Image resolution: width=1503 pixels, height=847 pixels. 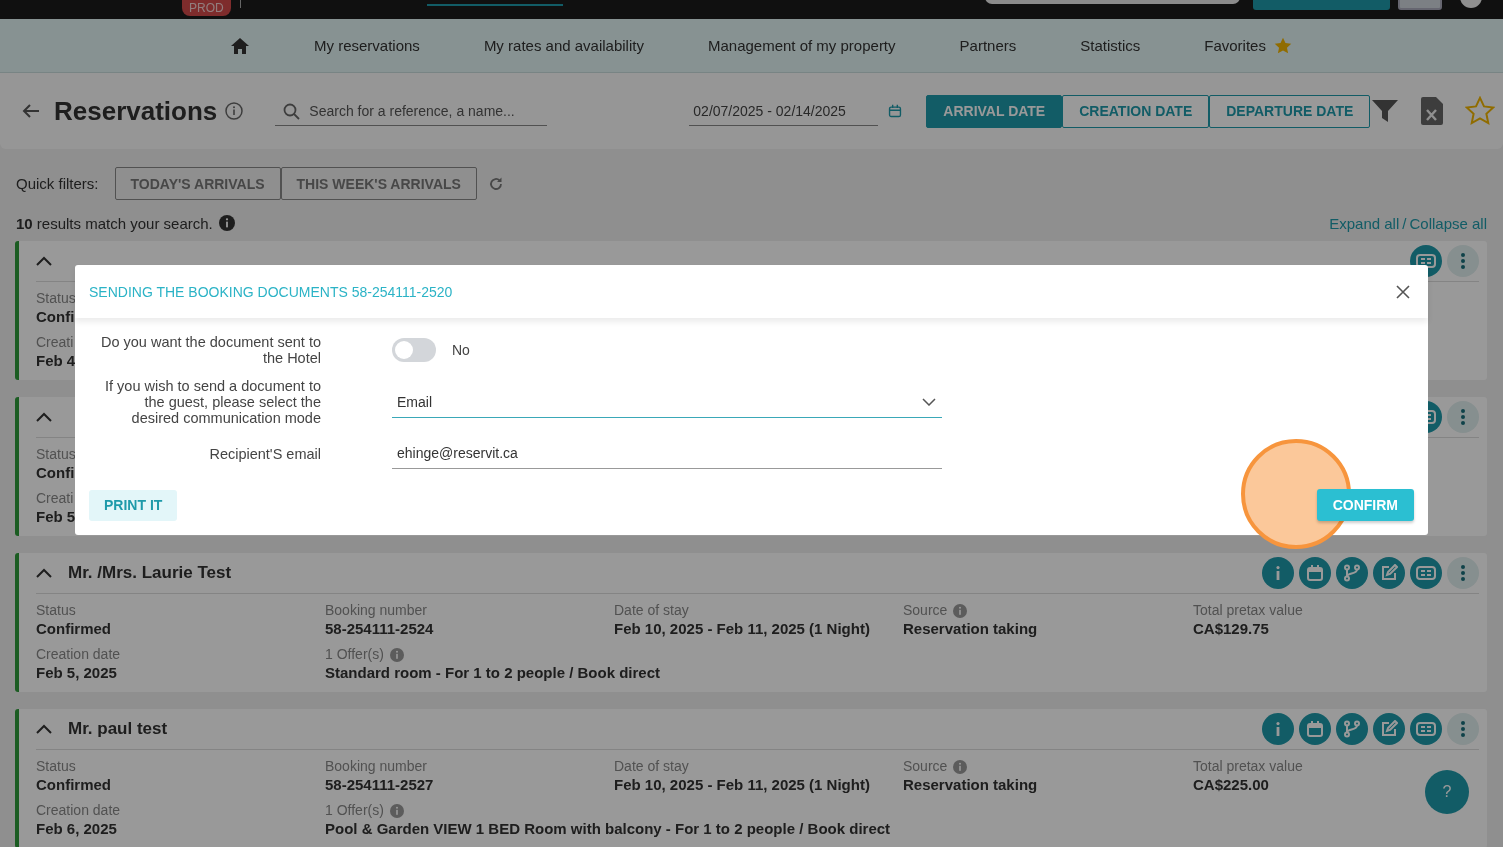 What do you see at coordinates (667, 402) in the screenshot?
I see `mode-dropdown: Email` at bounding box center [667, 402].